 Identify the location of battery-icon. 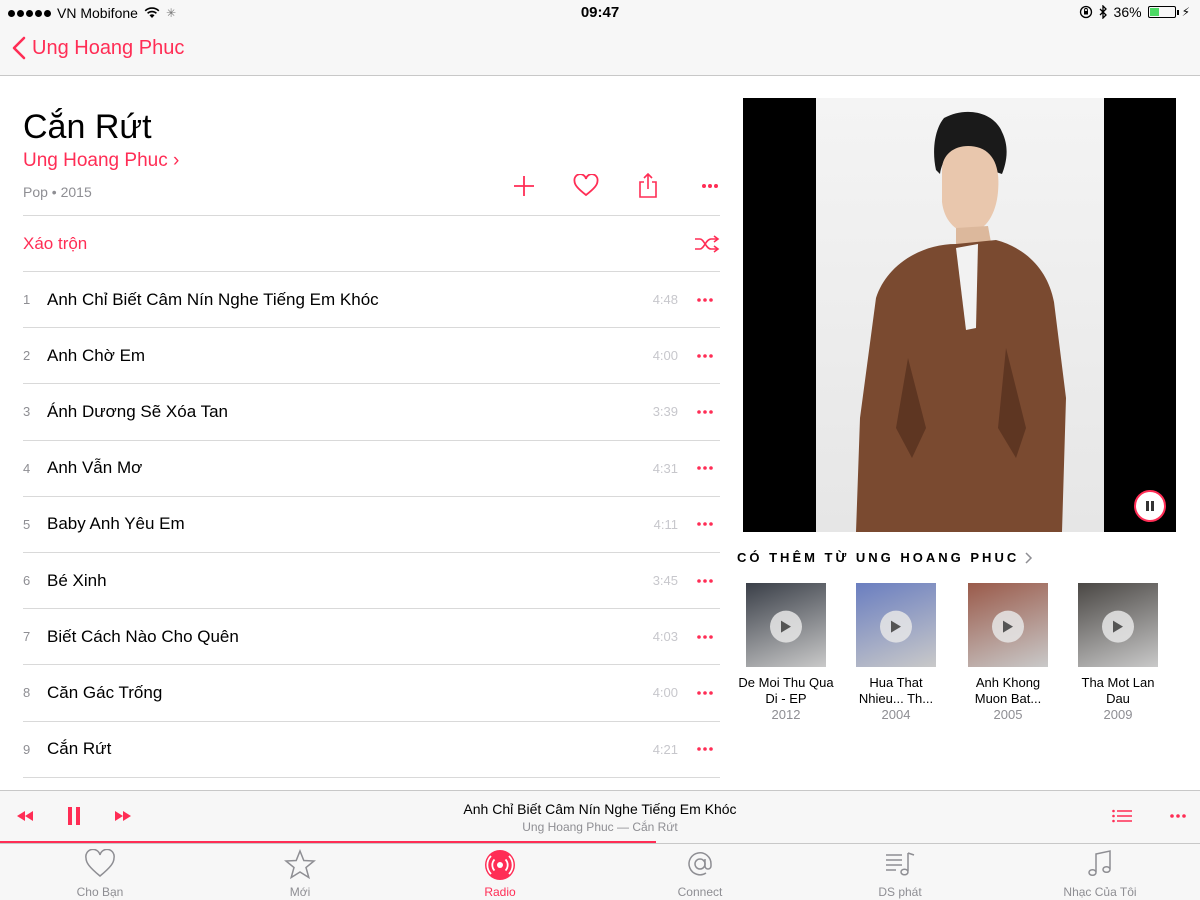
(1163, 12).